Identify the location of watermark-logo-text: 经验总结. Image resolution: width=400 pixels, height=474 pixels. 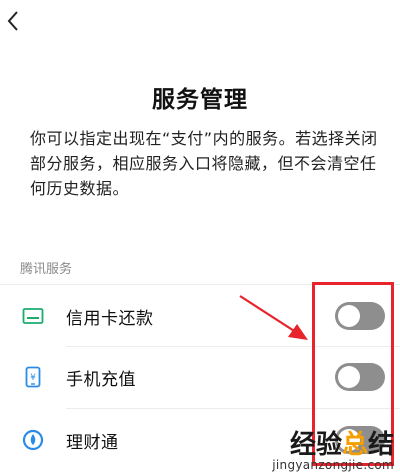
(341, 445).